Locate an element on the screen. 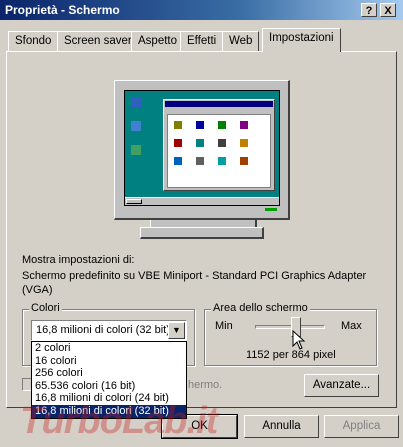  preview-window is located at coordinates (219, 145).